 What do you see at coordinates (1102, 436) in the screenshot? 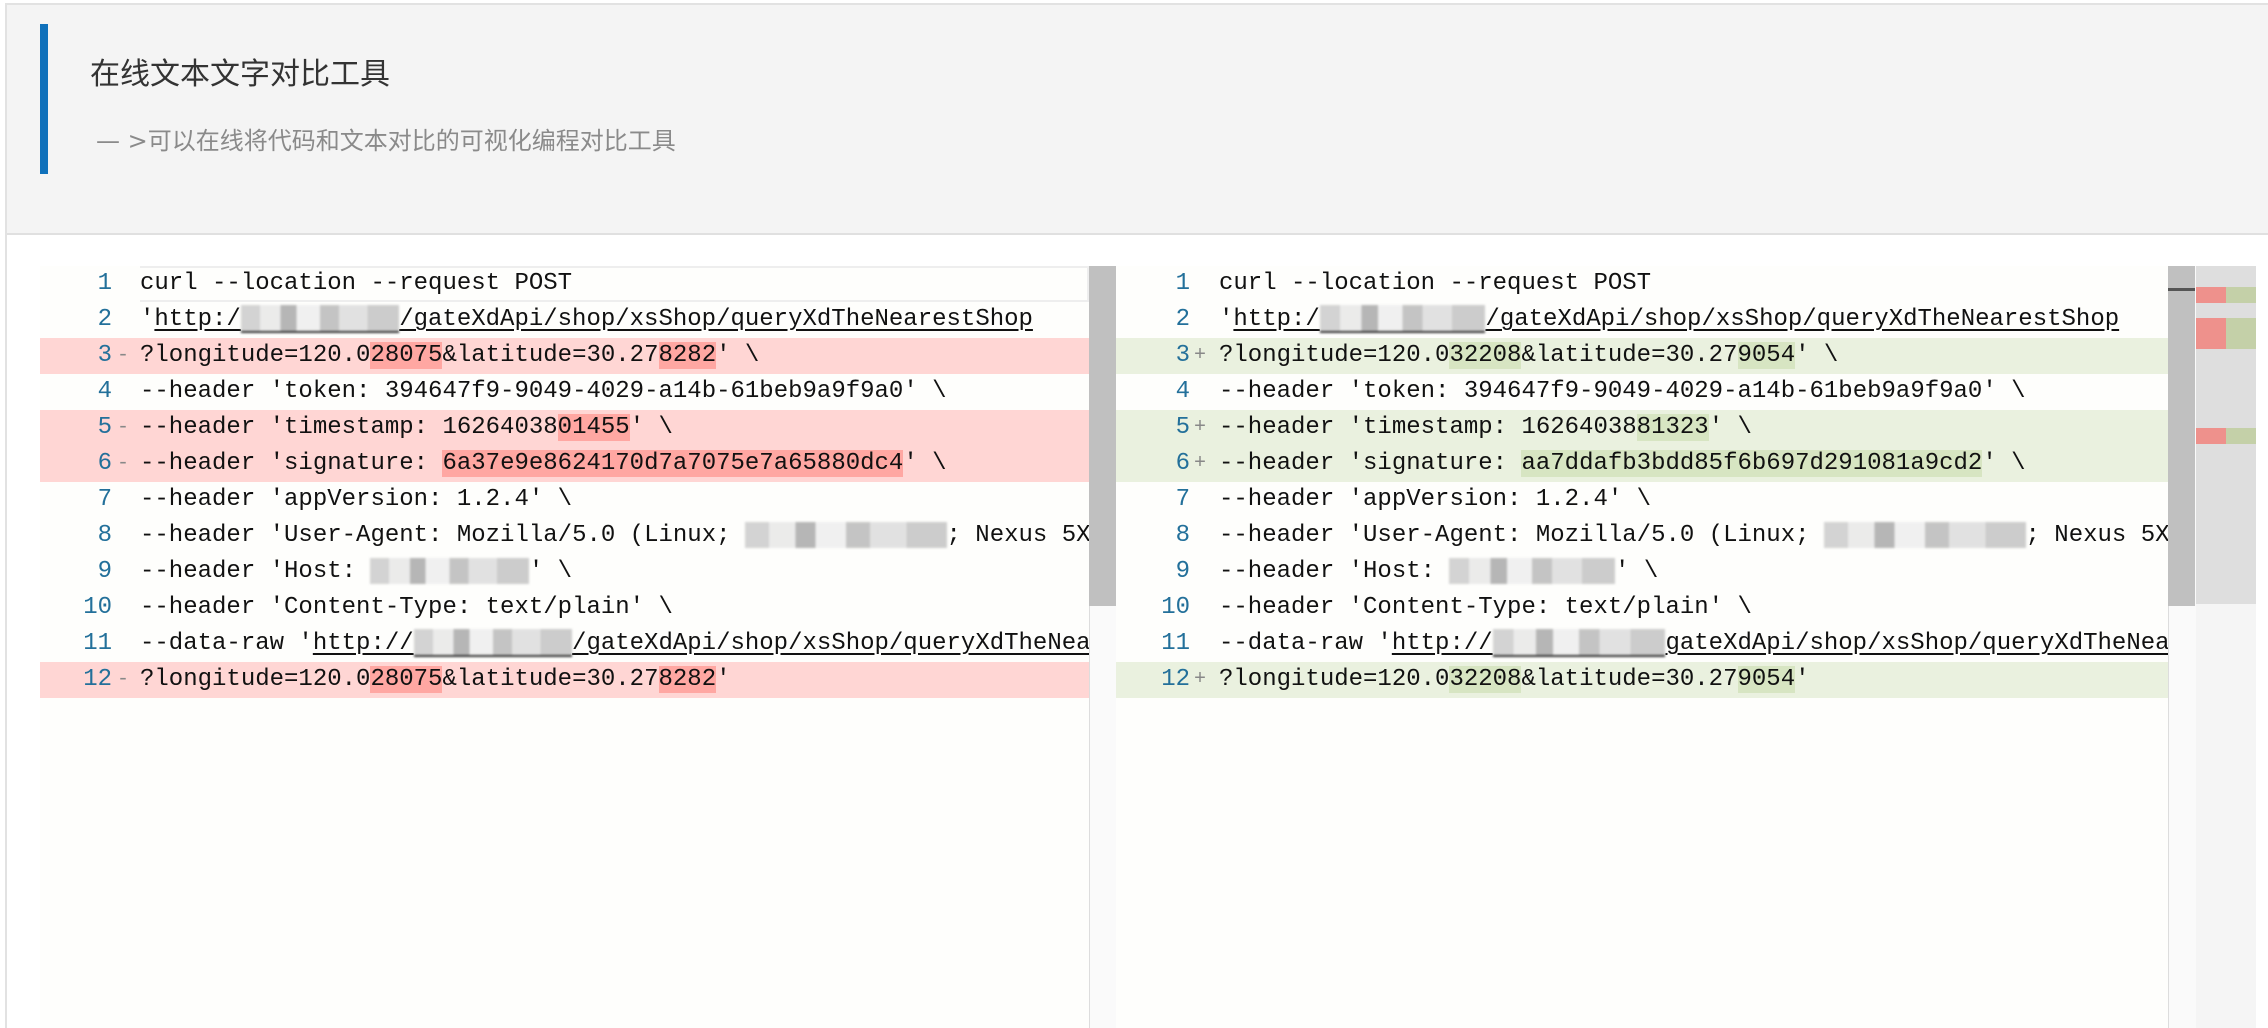
I see `left-scrollbar-thumb` at bounding box center [1102, 436].